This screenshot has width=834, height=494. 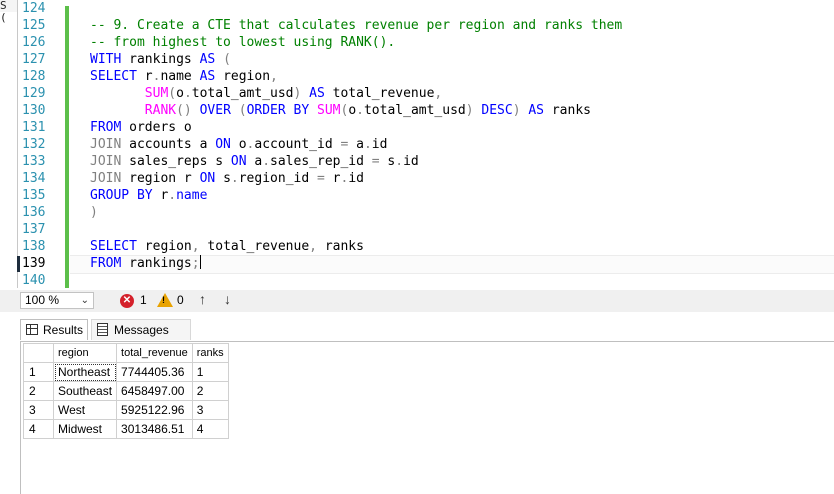 I want to click on row-number: 4, so click(x=38, y=429).